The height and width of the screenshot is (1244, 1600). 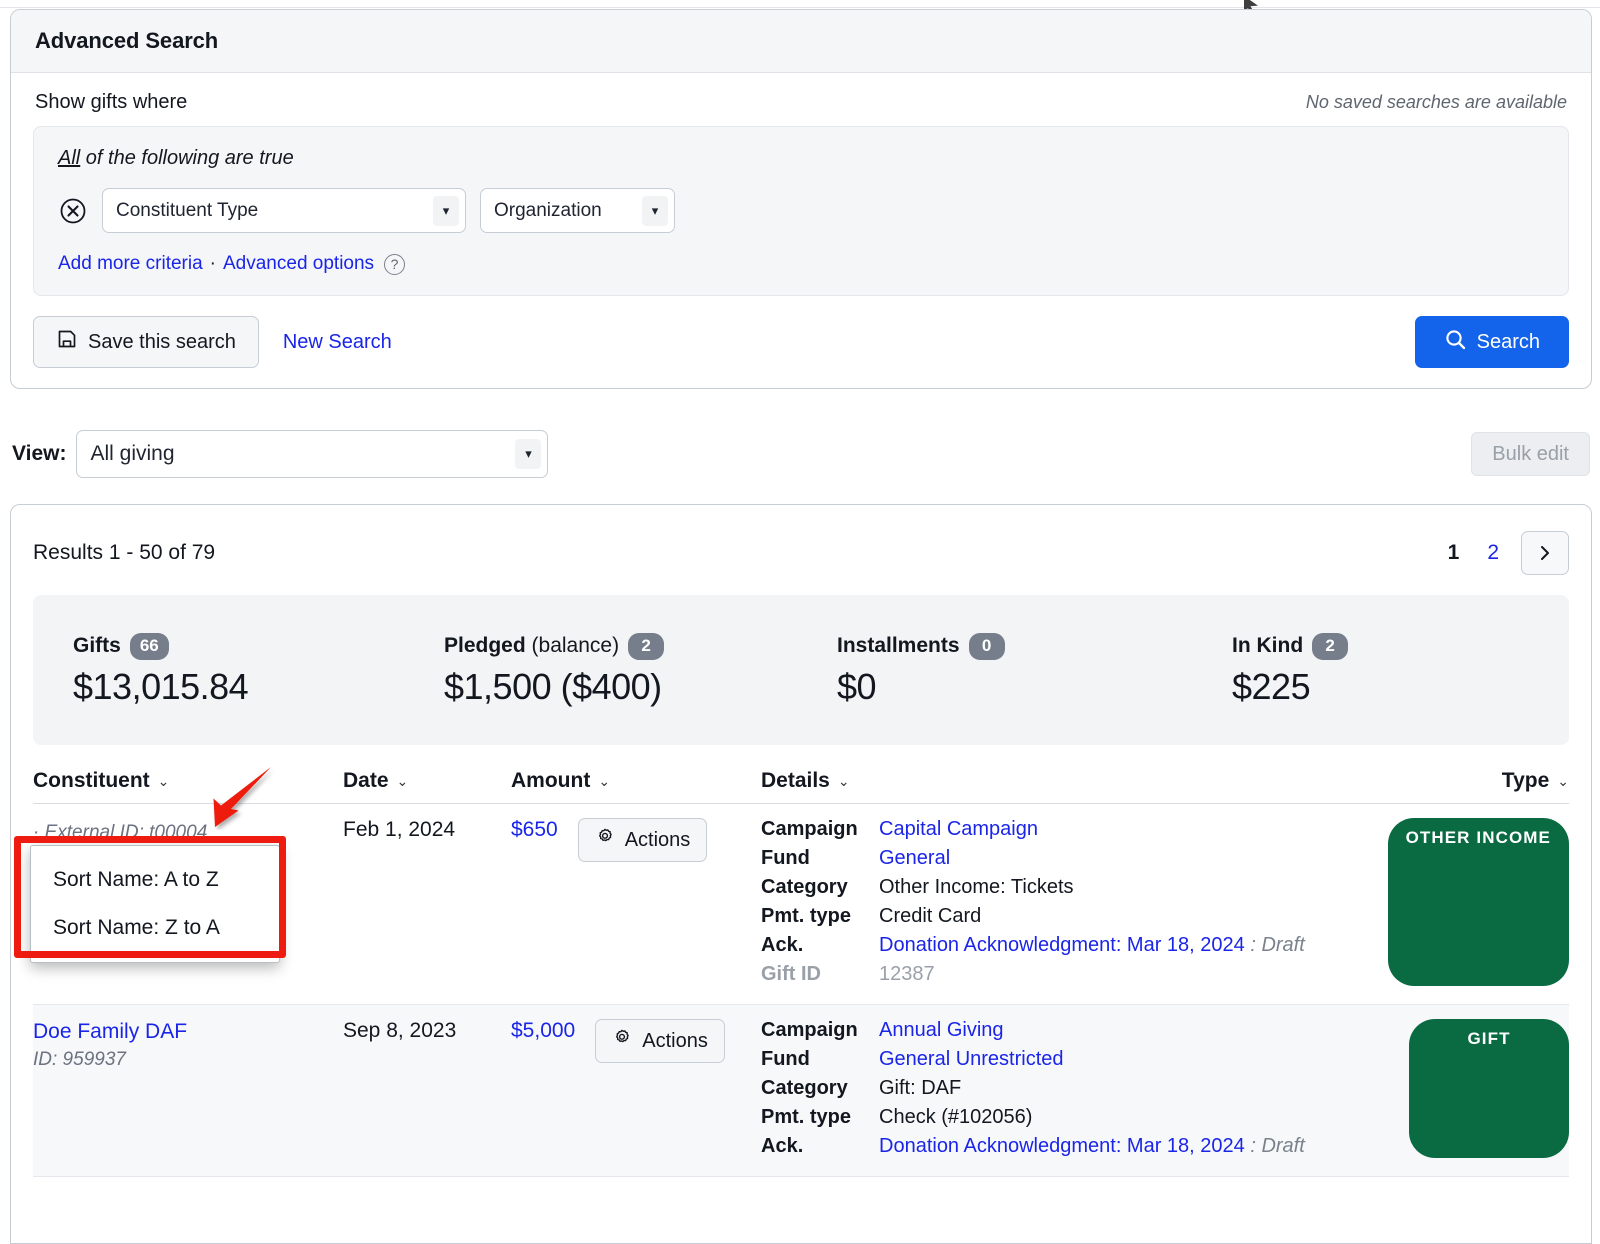 What do you see at coordinates (312, 454) in the screenshot?
I see `view-select: All giving ▾` at bounding box center [312, 454].